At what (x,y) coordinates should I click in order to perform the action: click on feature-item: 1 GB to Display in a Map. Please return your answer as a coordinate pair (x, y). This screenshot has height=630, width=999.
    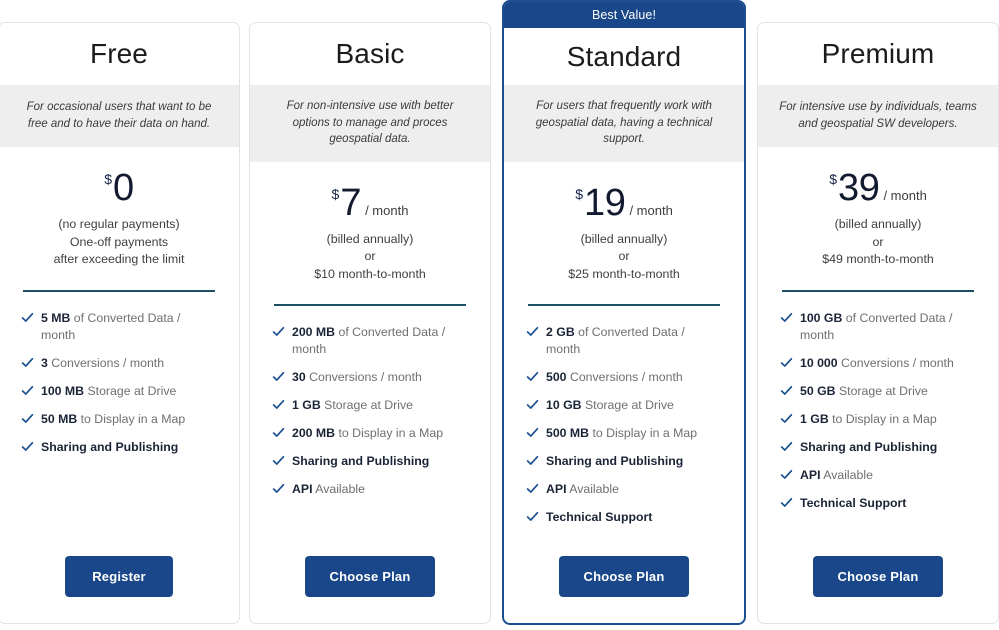
    Looking at the image, I should click on (878, 419).